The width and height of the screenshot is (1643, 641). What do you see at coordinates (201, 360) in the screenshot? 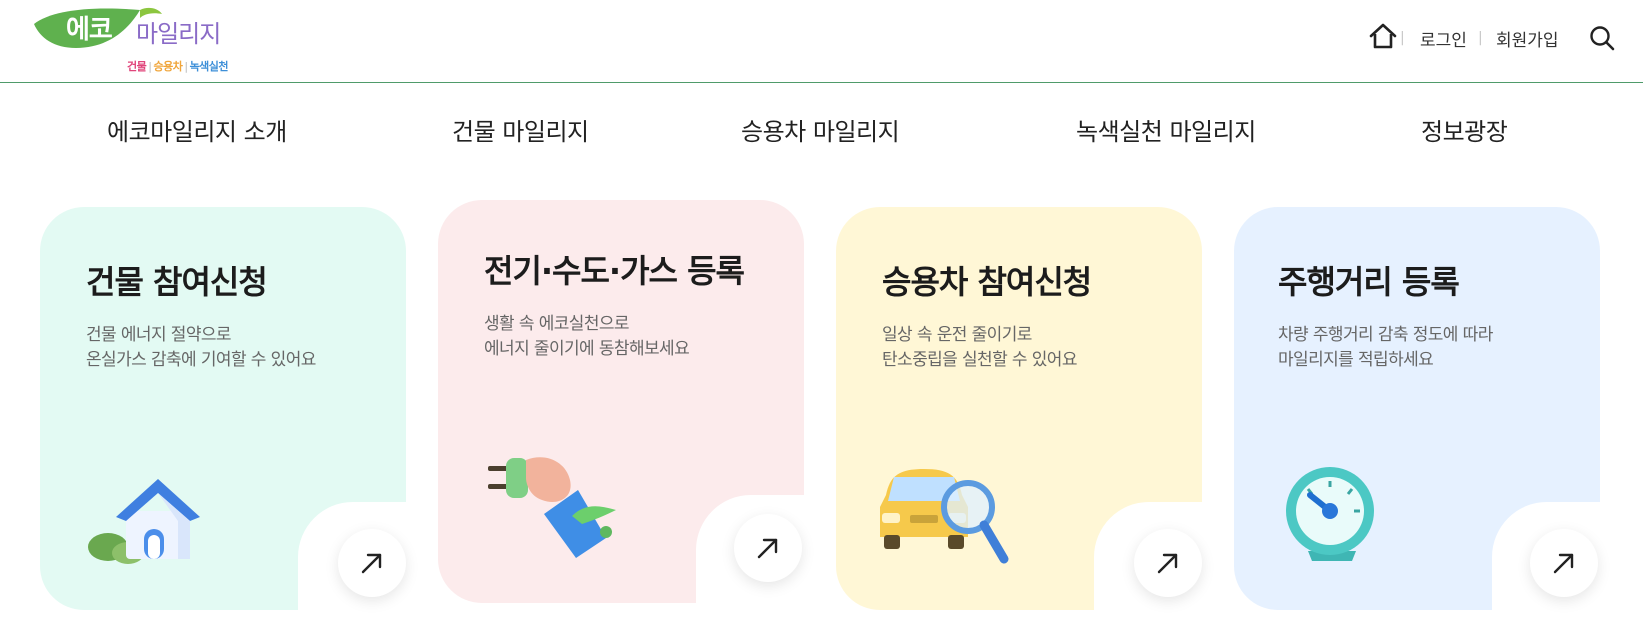
I see `card-desc-line: 온실가스 감축에 기여할 수 있어요` at bounding box center [201, 360].